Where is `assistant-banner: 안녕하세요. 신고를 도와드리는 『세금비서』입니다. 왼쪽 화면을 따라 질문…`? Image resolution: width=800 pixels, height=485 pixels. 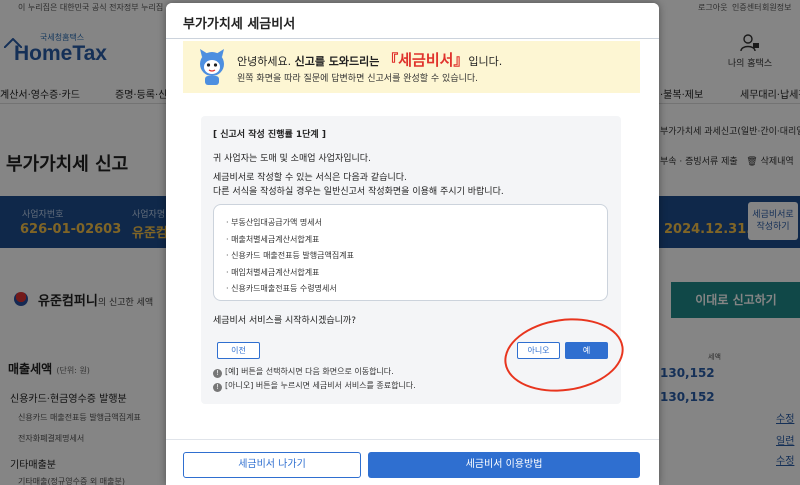
assistant-banner: 안녕하세요. 신고를 도와드리는 『세금비서』입니다. 왼쪽 화면을 따라 질문… is located at coordinates (411, 67).